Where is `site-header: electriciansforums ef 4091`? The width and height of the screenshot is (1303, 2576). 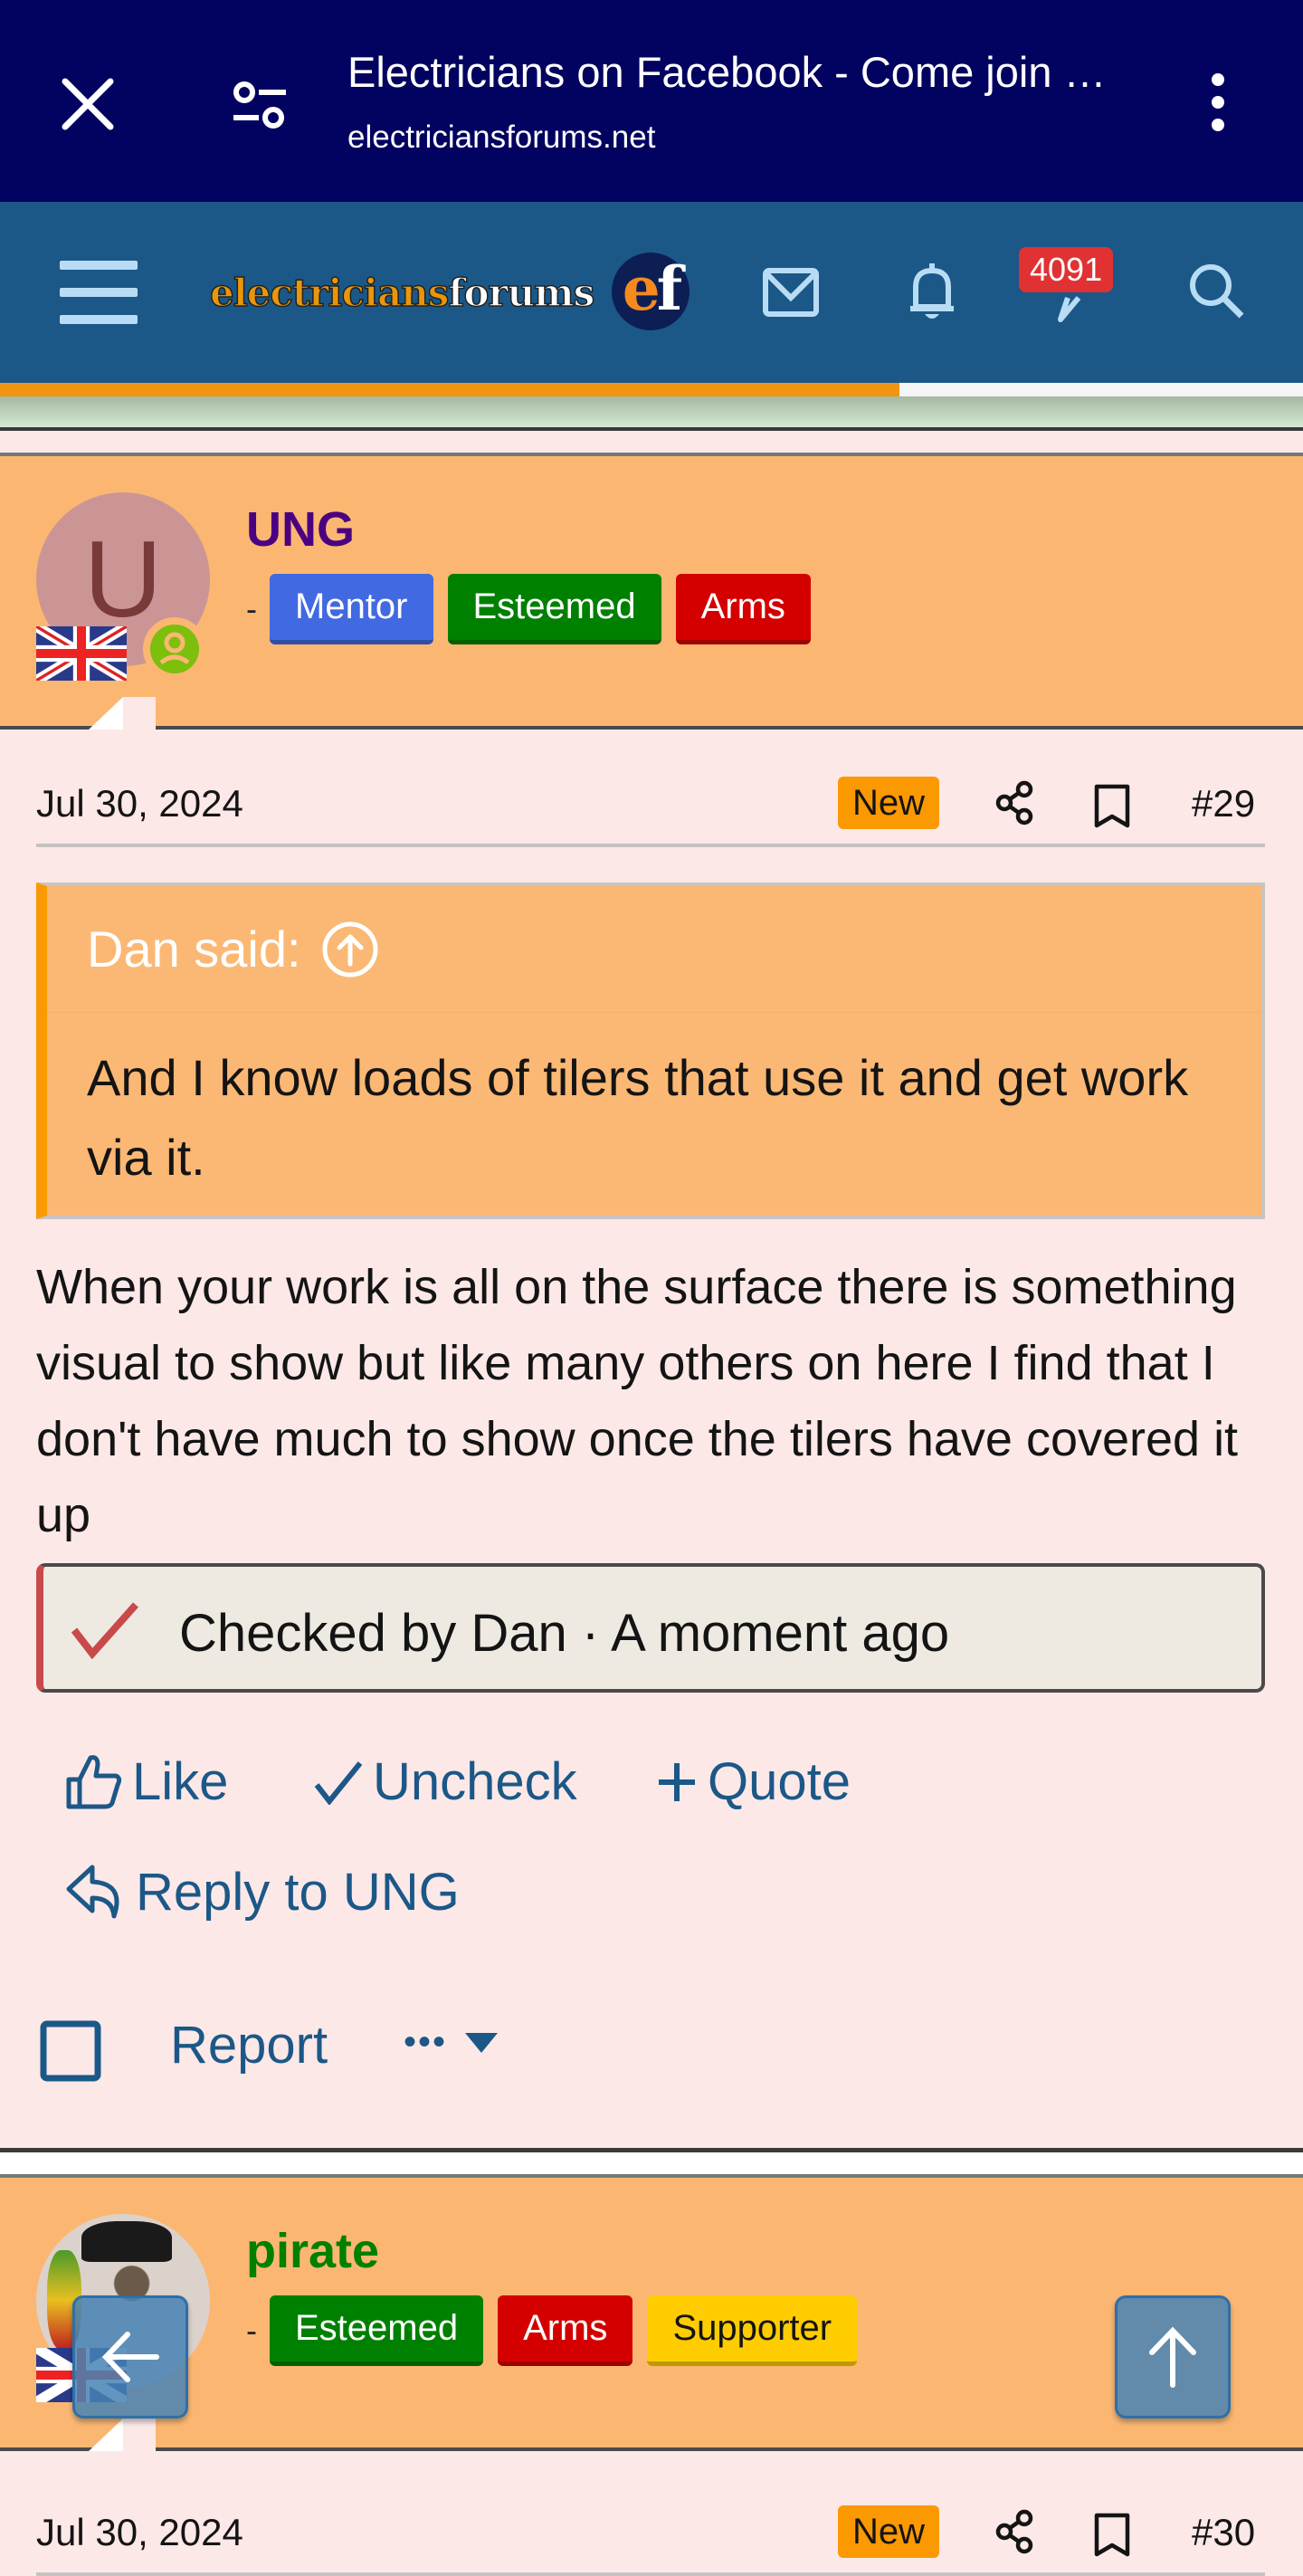
site-header: electriciansforums ef 4091 is located at coordinates (651, 292).